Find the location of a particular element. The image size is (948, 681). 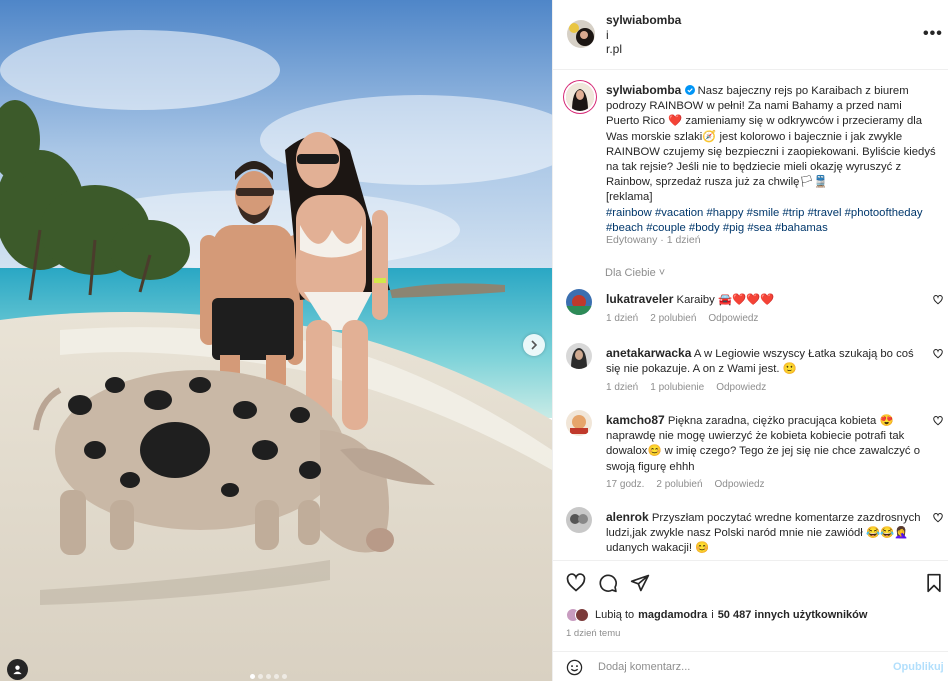

bookmark-icon is located at coordinates (934, 583).